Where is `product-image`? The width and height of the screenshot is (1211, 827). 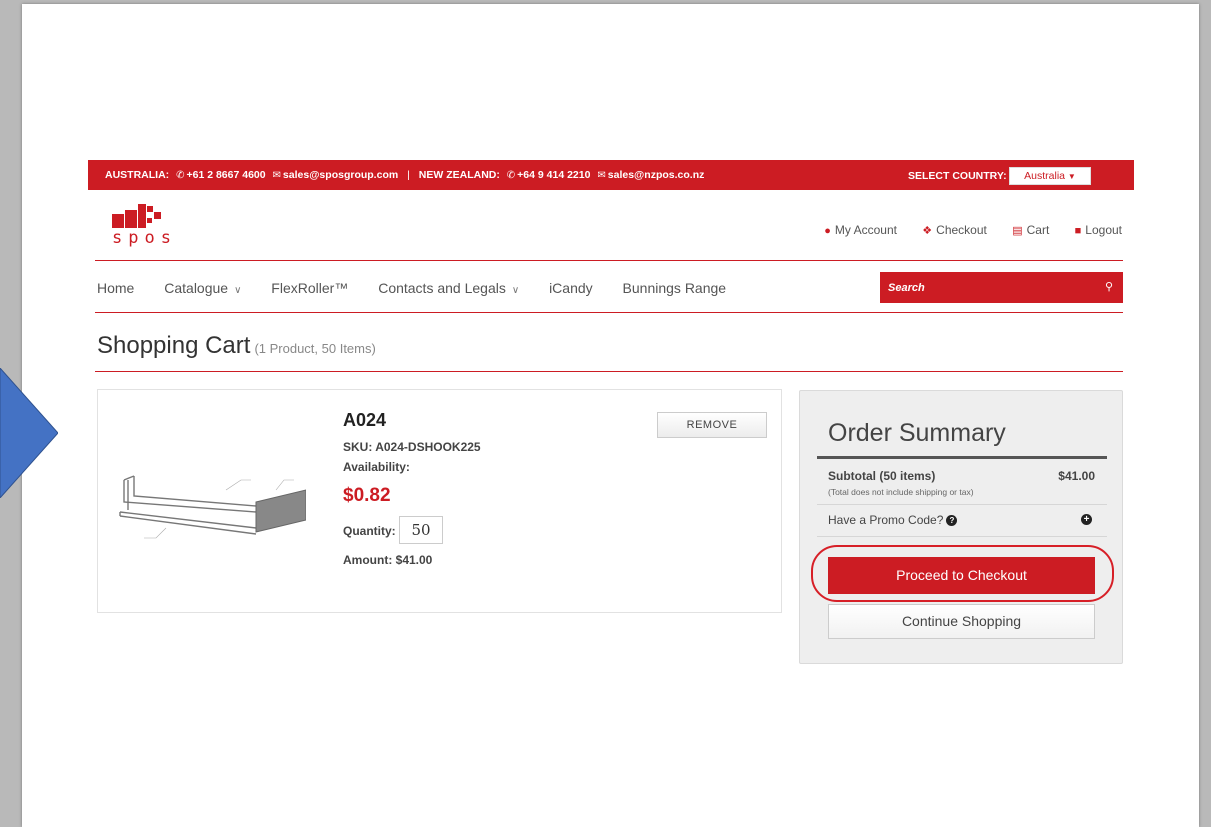 product-image is located at coordinates (206, 500).